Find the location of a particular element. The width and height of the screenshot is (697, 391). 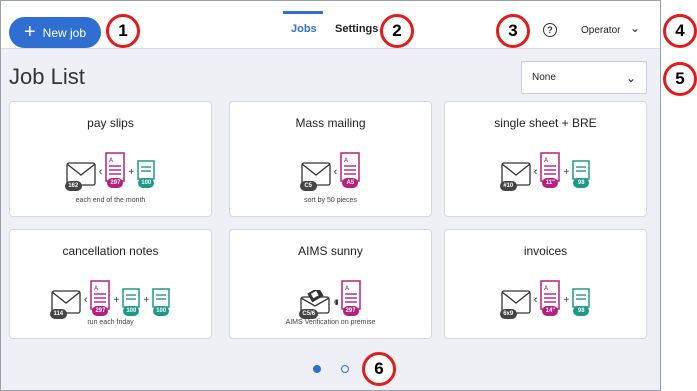

document-size-badge: A5 is located at coordinates (350, 183).